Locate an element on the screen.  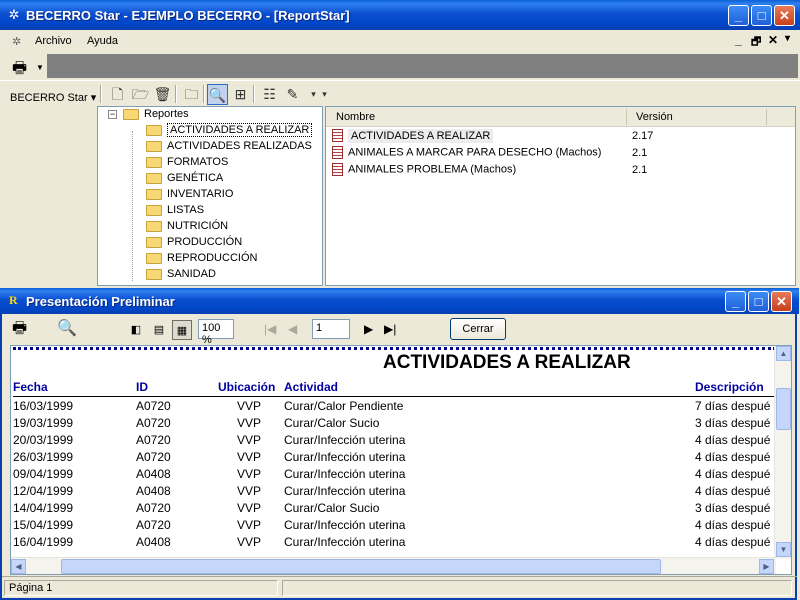
cell-descripcion: 4 días despué is located at coordinates (733, 525).